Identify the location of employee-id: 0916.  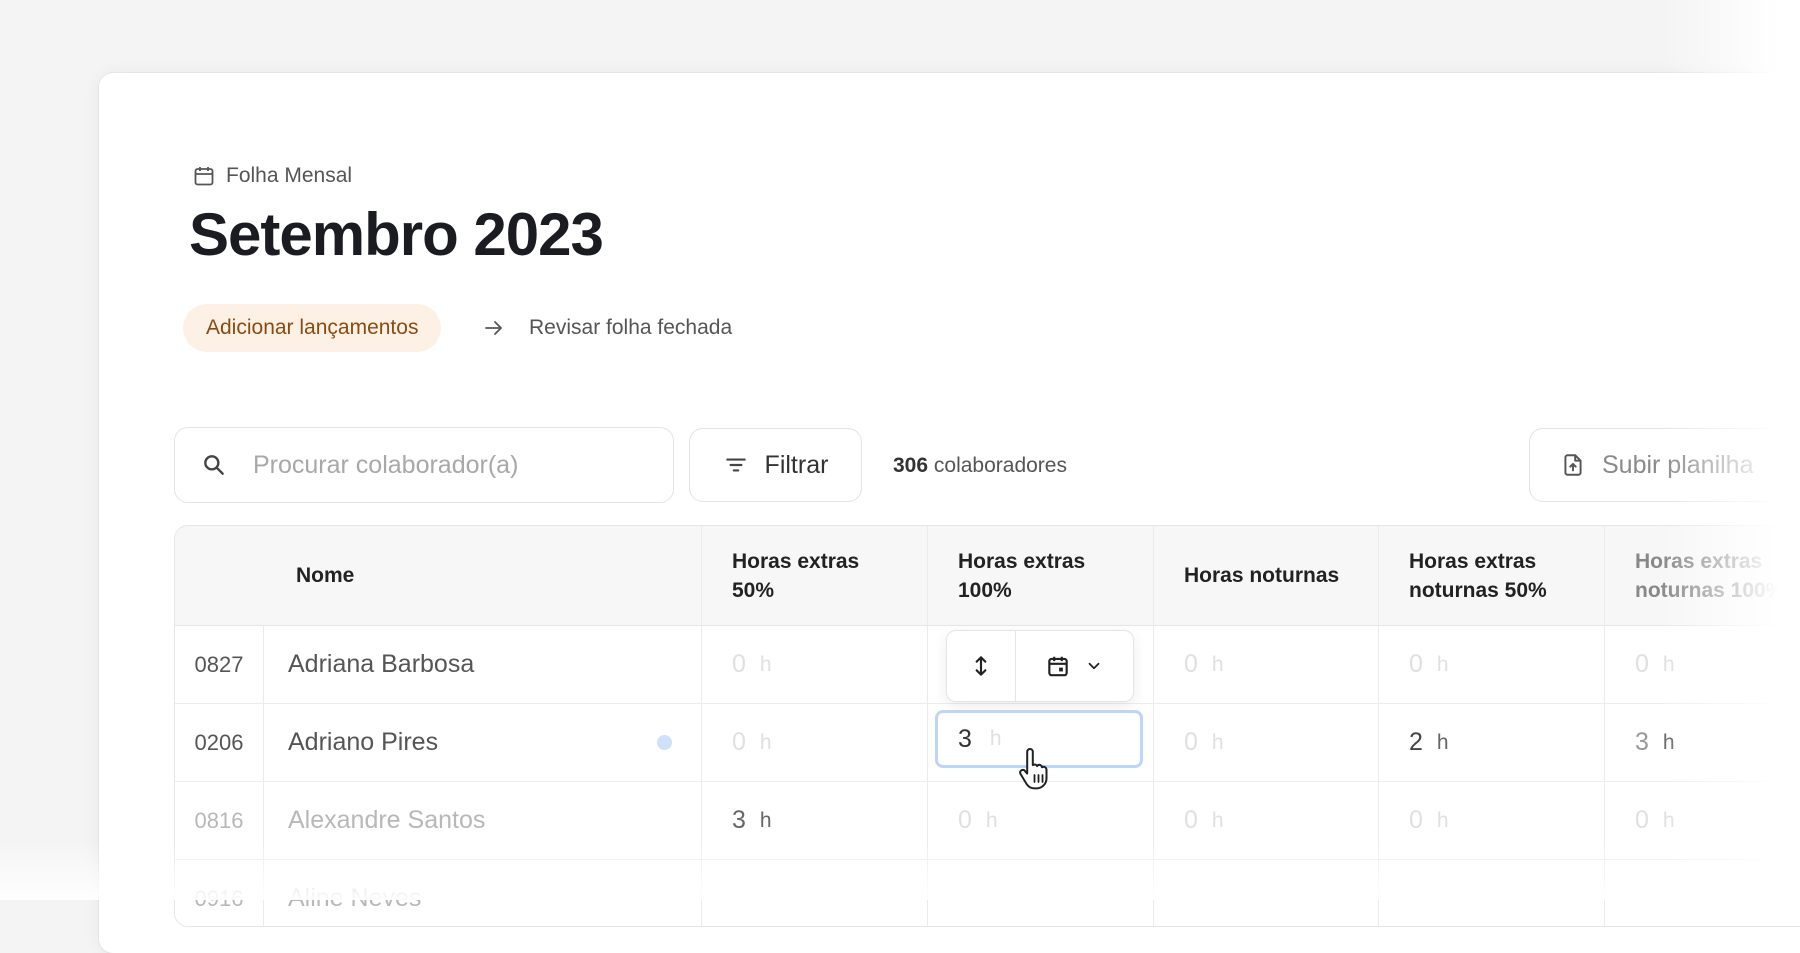
(219, 898).